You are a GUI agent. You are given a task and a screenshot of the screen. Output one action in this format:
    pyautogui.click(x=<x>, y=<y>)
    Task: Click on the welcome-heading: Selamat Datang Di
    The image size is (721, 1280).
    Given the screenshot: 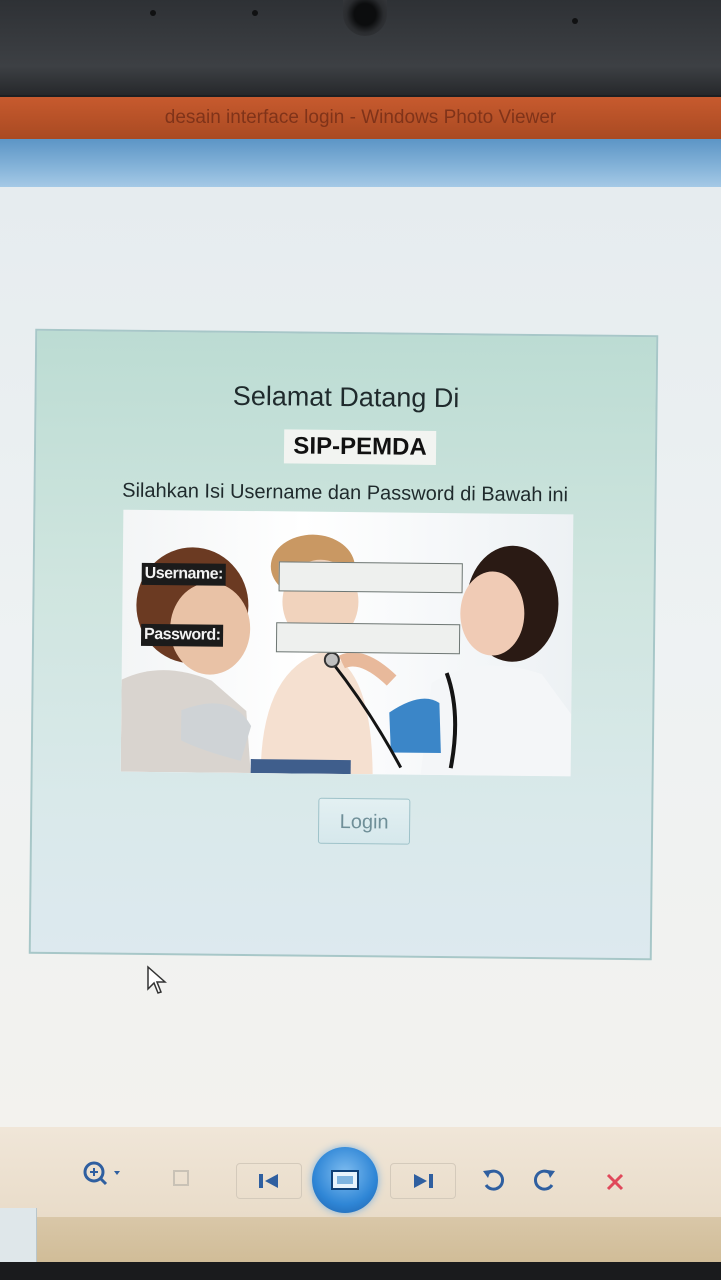 What is the action you would take?
    pyautogui.click(x=346, y=397)
    